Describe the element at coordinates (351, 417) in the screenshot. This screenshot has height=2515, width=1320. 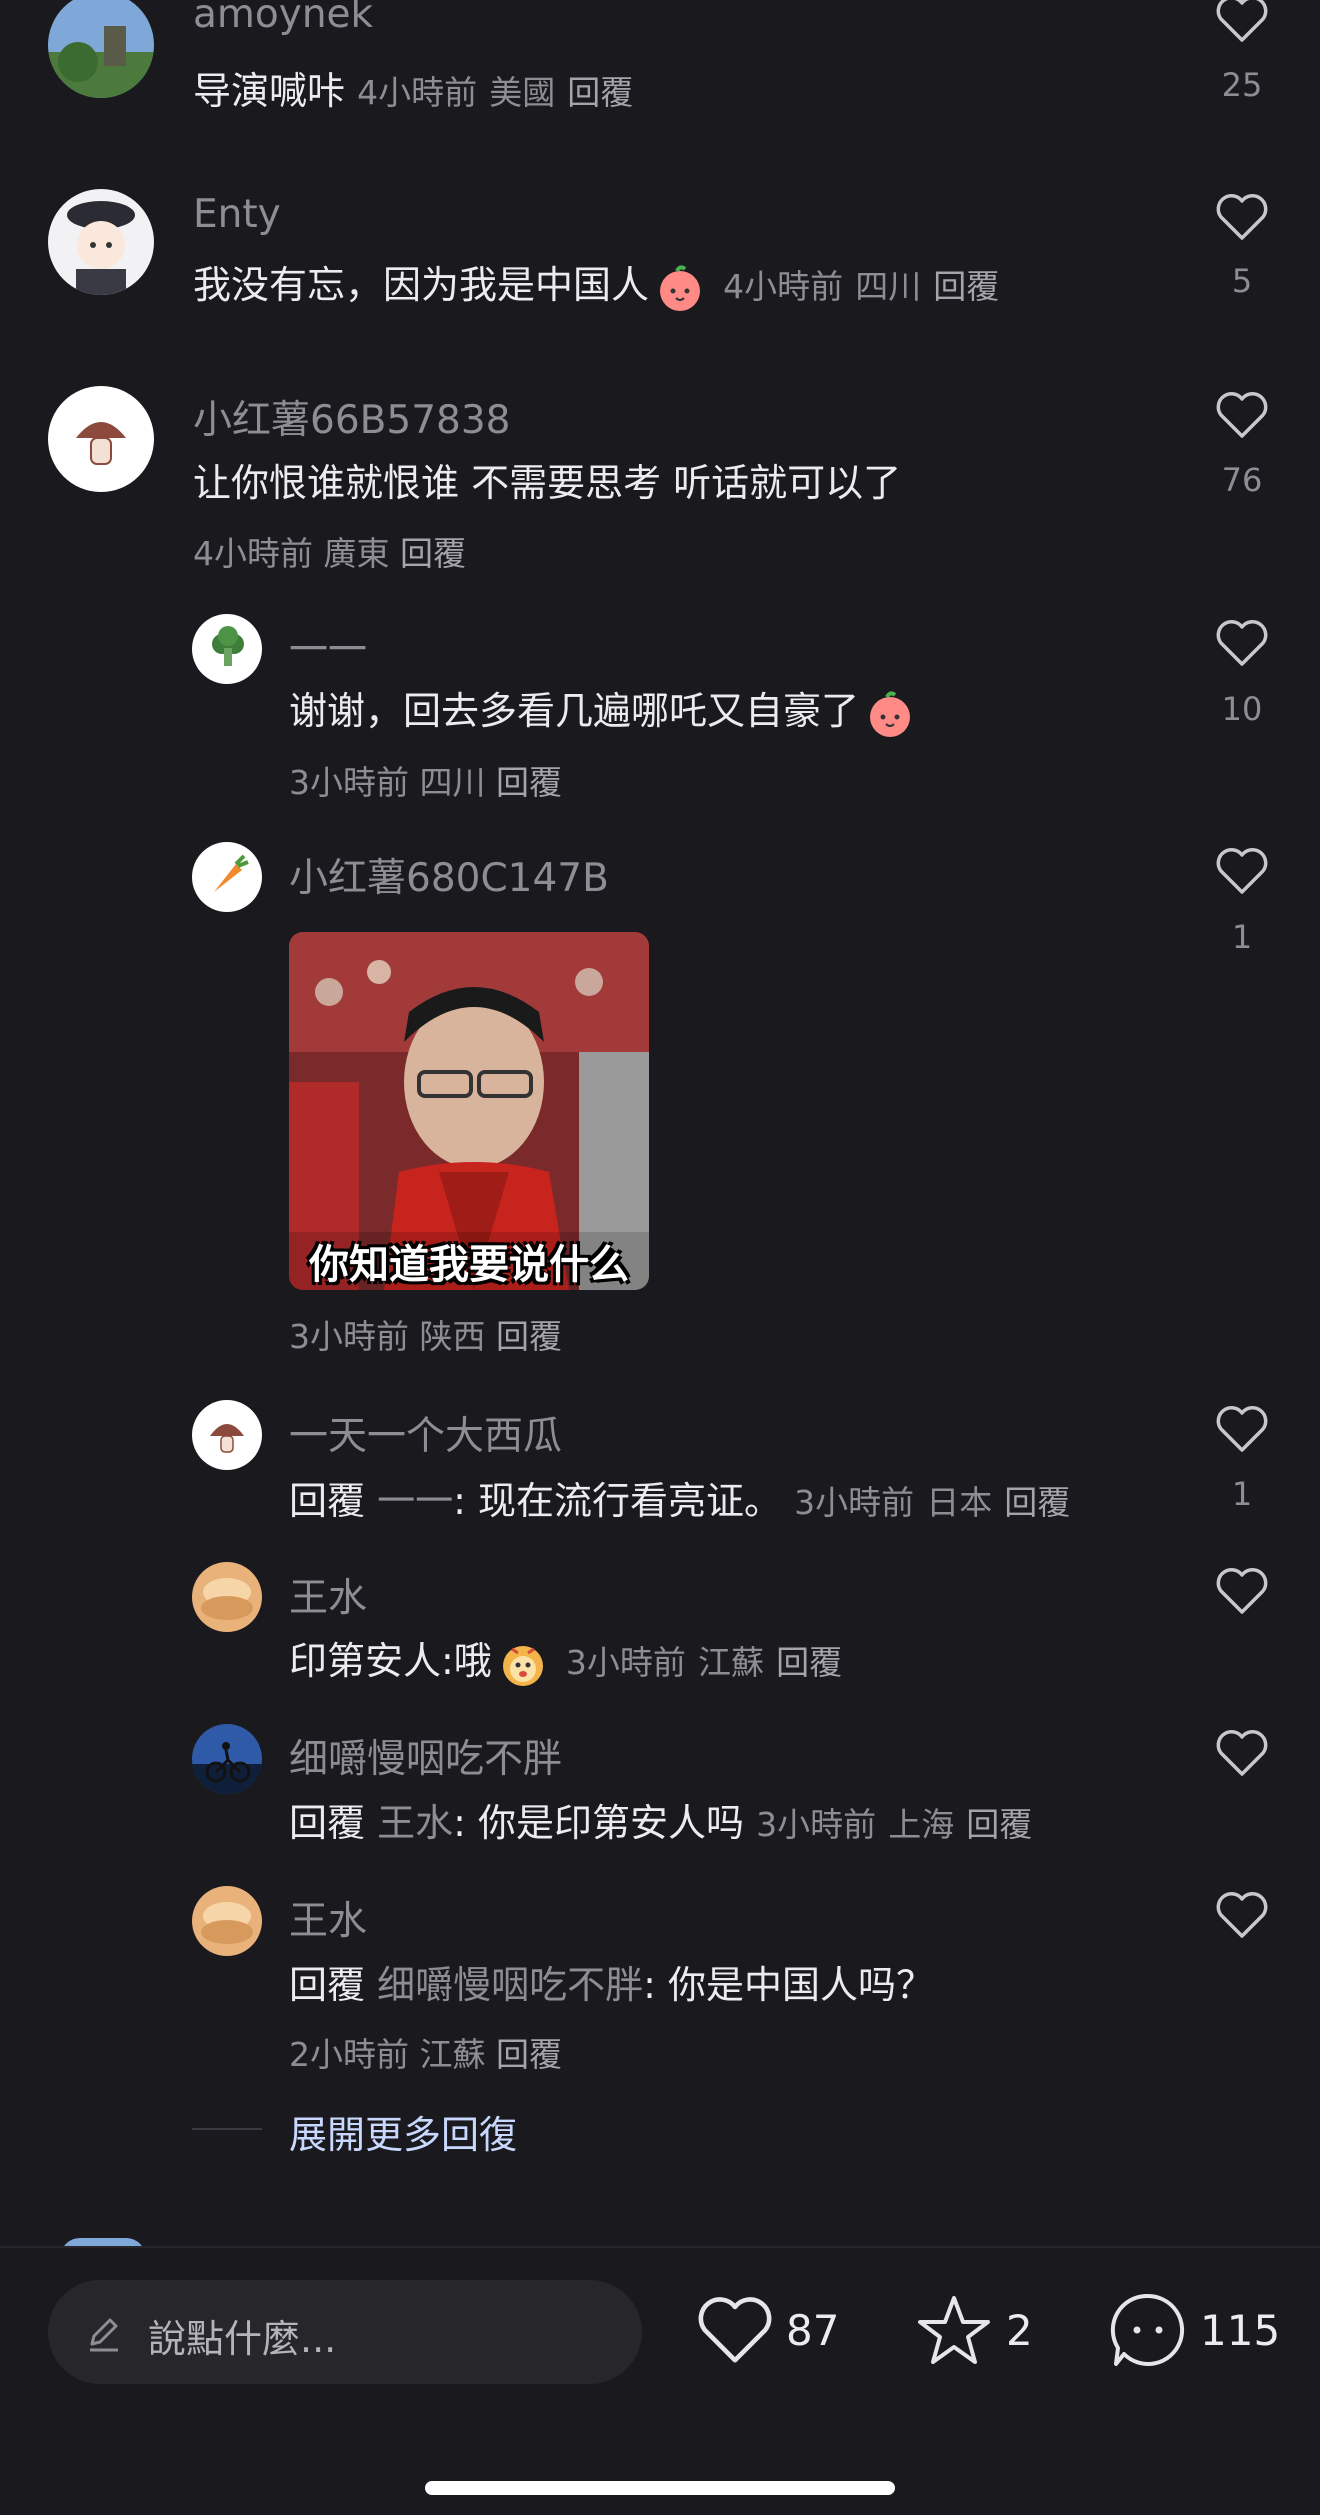
I see `comment-author: 小红薯66B57838` at that location.